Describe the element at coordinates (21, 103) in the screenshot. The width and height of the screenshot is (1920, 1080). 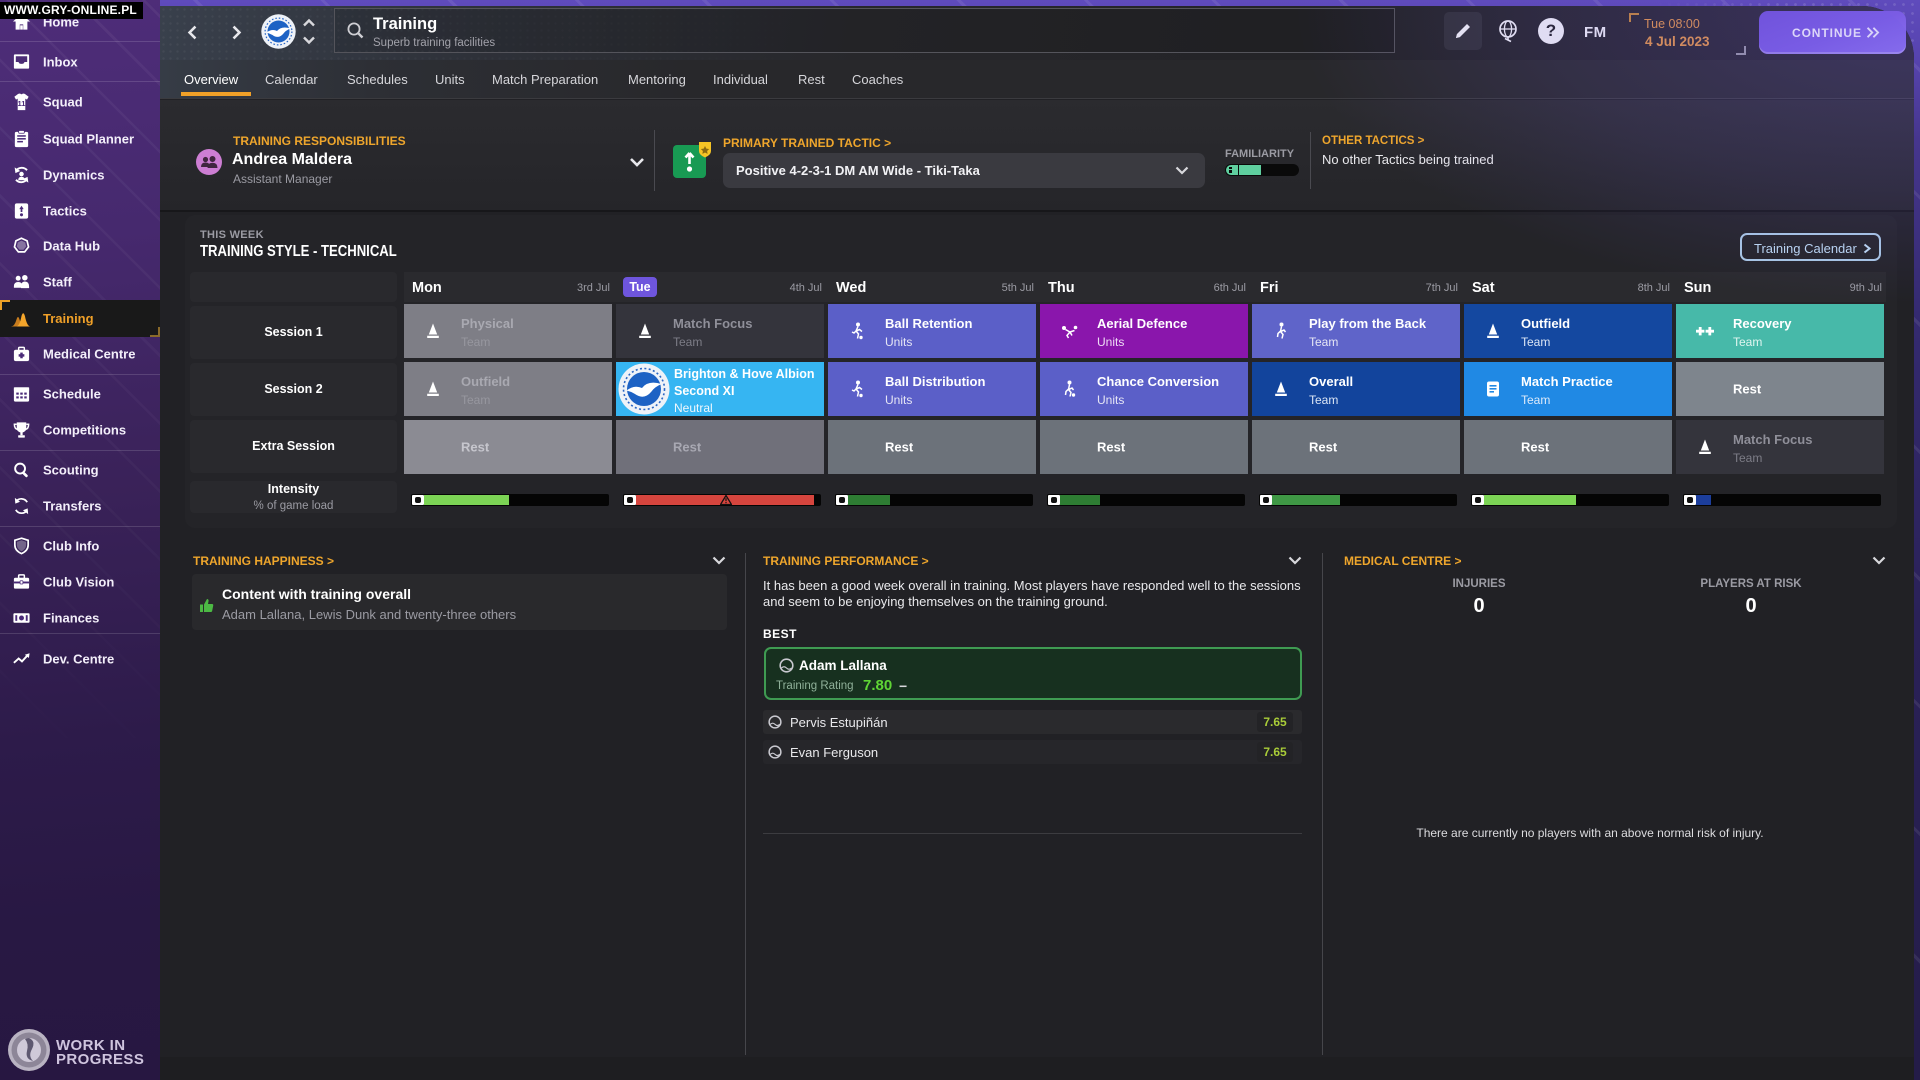
I see `svg-text: 11` at that location.